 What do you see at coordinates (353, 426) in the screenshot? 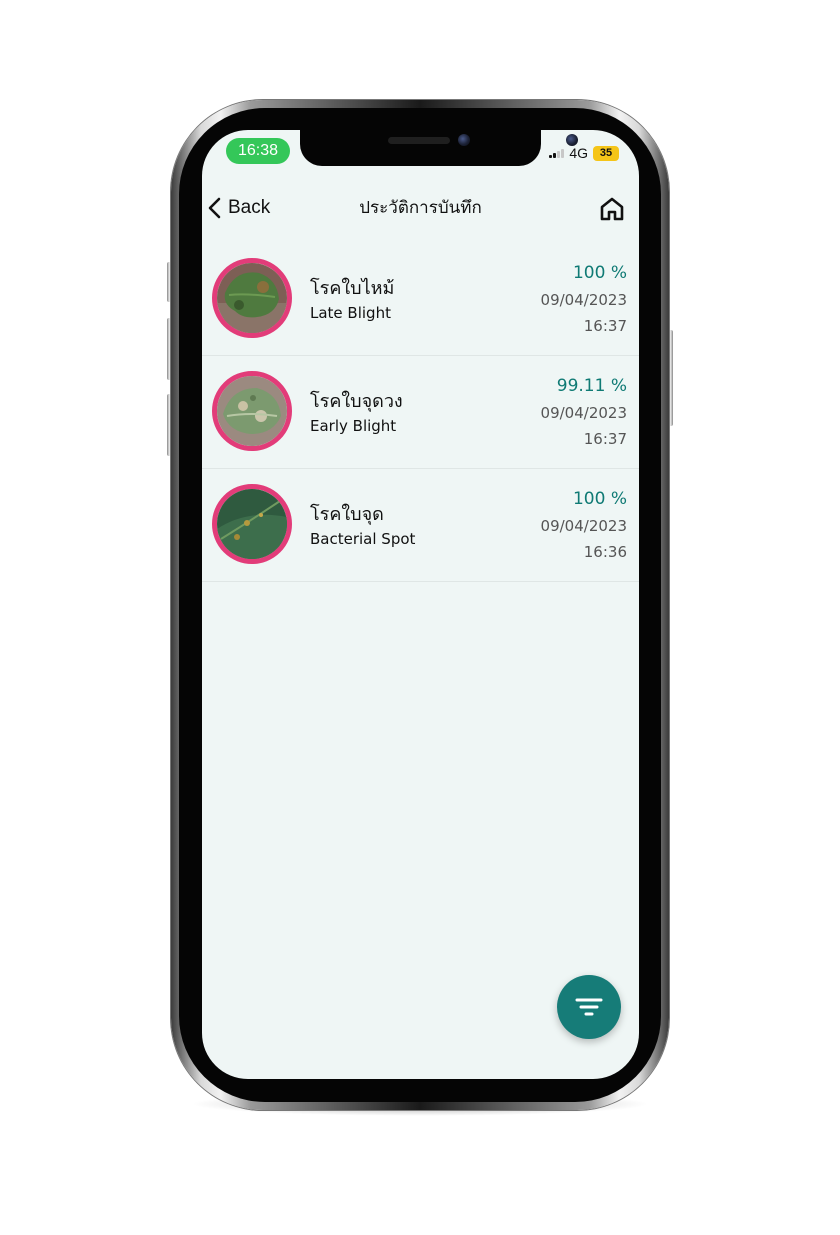
I see `disease-name-en: Early Blight` at bounding box center [353, 426].